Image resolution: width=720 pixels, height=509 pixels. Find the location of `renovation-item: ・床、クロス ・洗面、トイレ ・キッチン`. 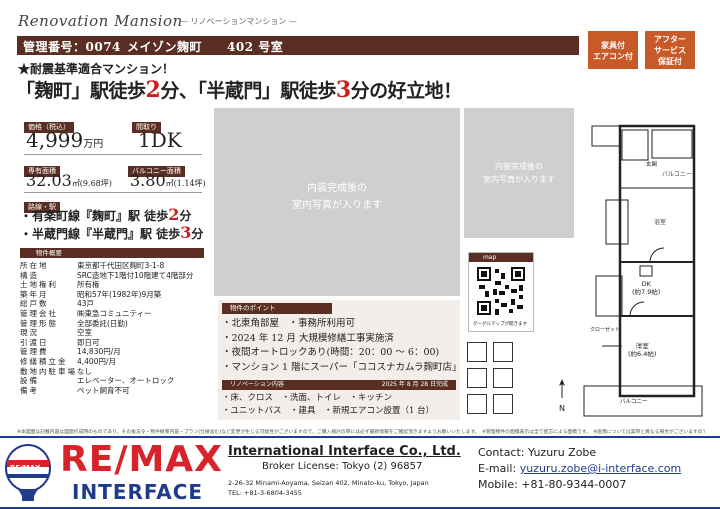

renovation-item: ・床、クロス ・洗面、トイレ ・キッチン is located at coordinates (307, 398).